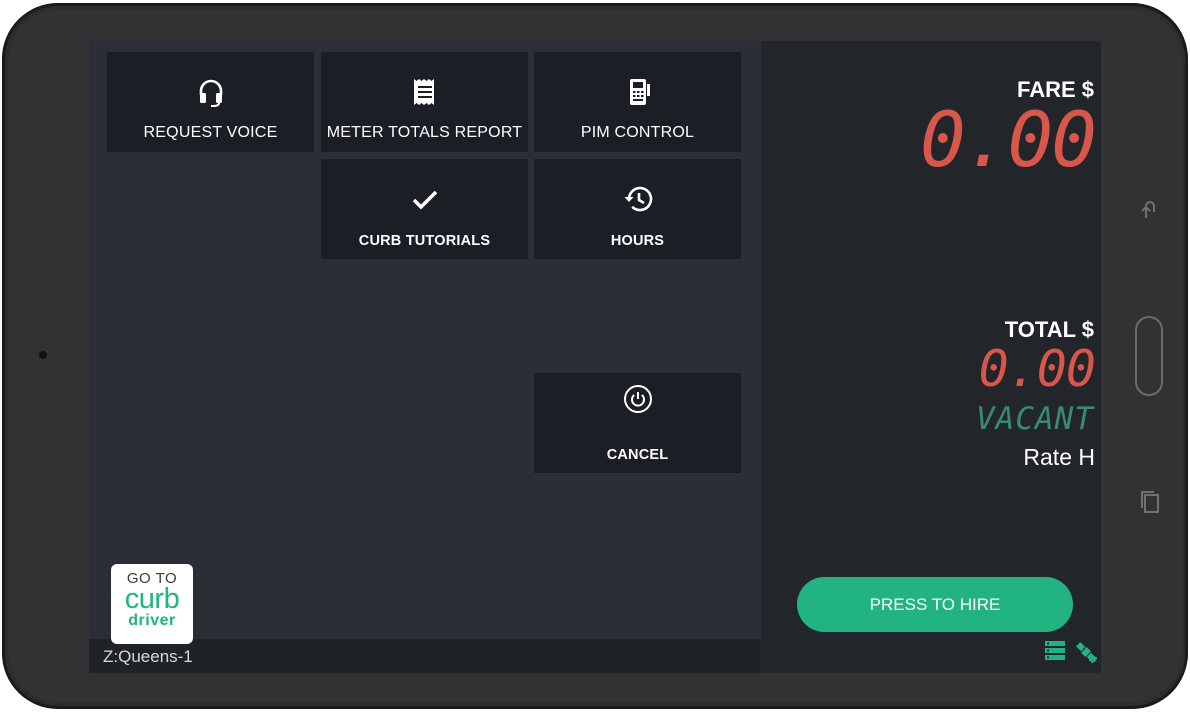  Describe the element at coordinates (43, 355) in the screenshot. I see `front-camera` at that location.